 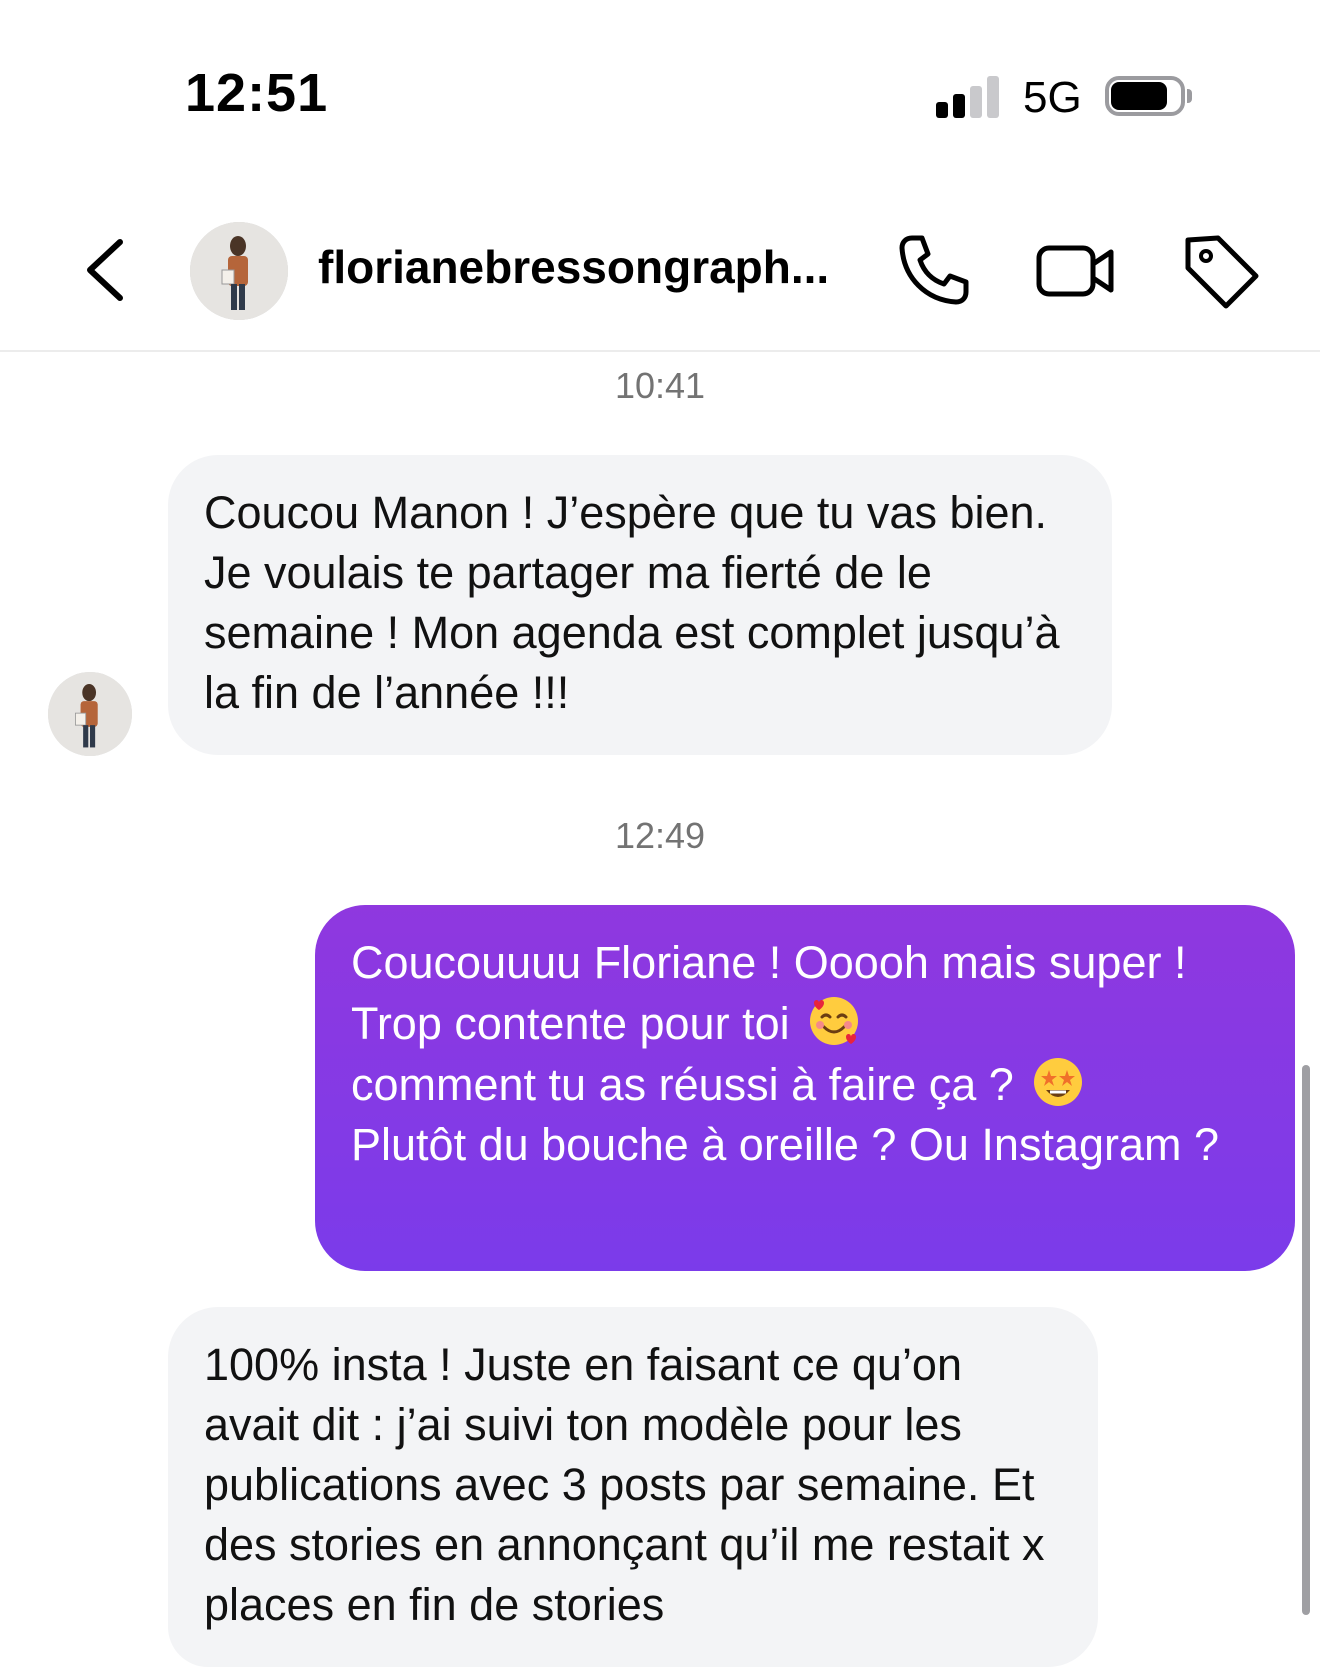 I want to click on contact-avatar, so click(x=239, y=271).